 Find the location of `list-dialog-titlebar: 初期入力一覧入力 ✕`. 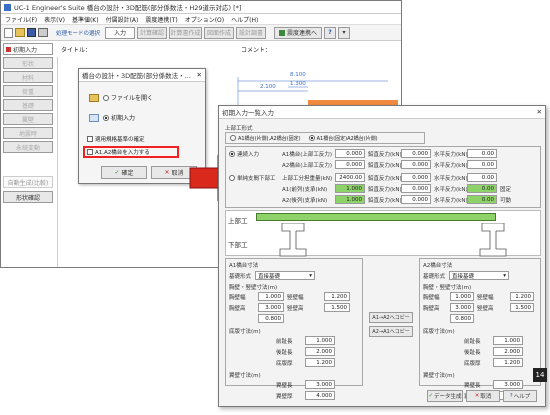

list-dialog-titlebar: 初期入力一覧入力 ✕ is located at coordinates (382, 112).